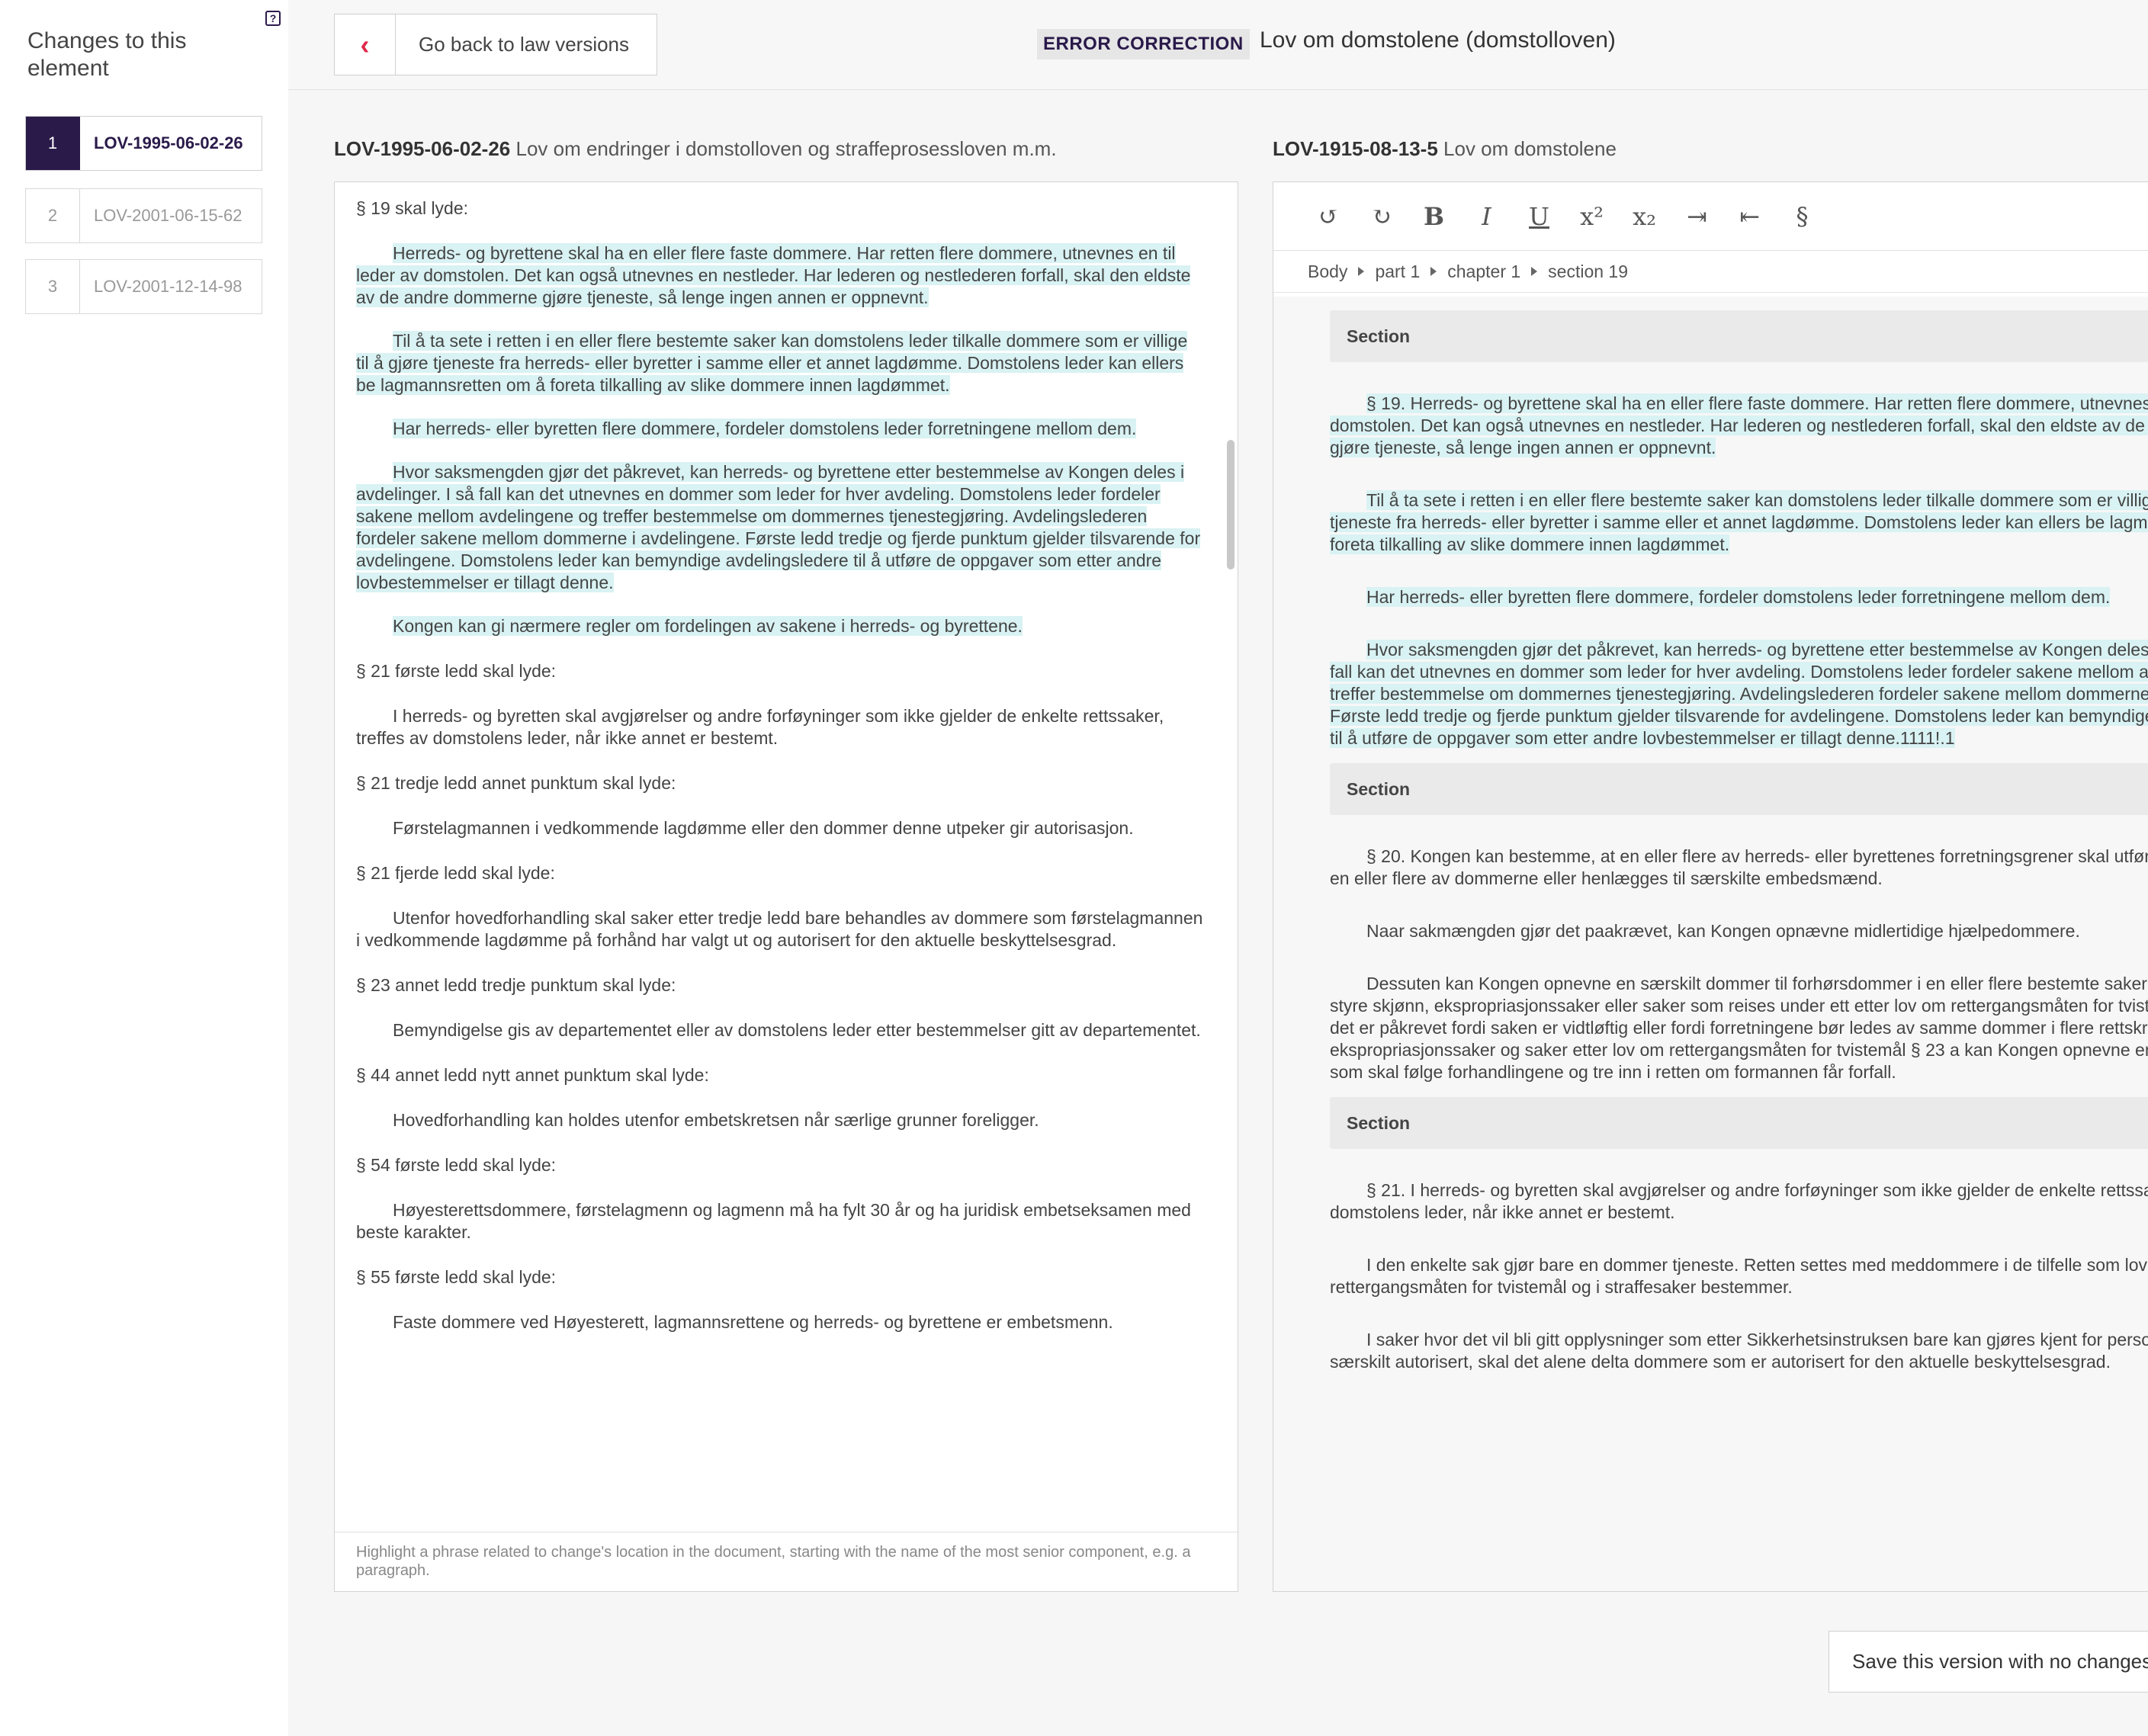 The height and width of the screenshot is (1736, 2148). What do you see at coordinates (1530, 149) in the screenshot?
I see `right-law-name: Lov om domstolene` at bounding box center [1530, 149].